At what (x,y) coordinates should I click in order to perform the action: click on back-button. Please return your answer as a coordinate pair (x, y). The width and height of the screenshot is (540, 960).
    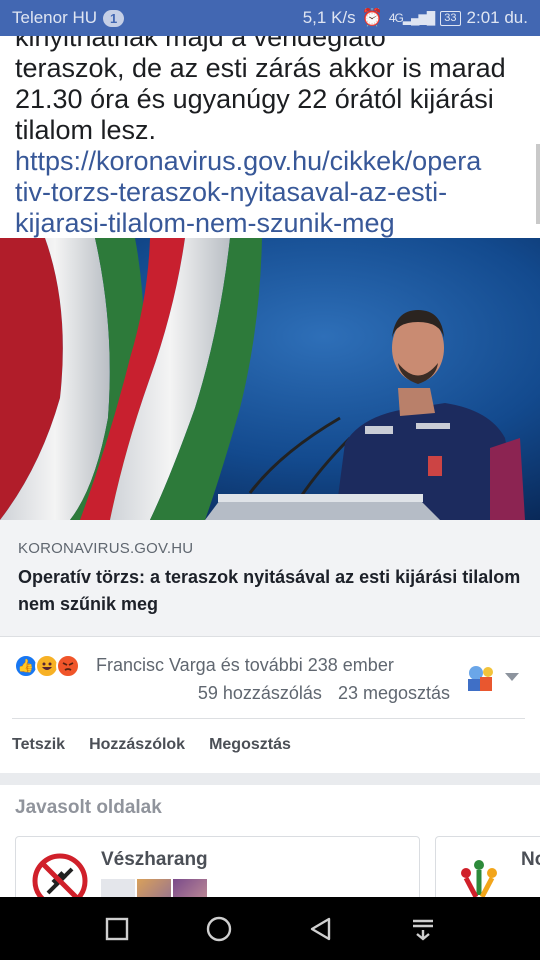
    Looking at the image, I should click on (321, 929).